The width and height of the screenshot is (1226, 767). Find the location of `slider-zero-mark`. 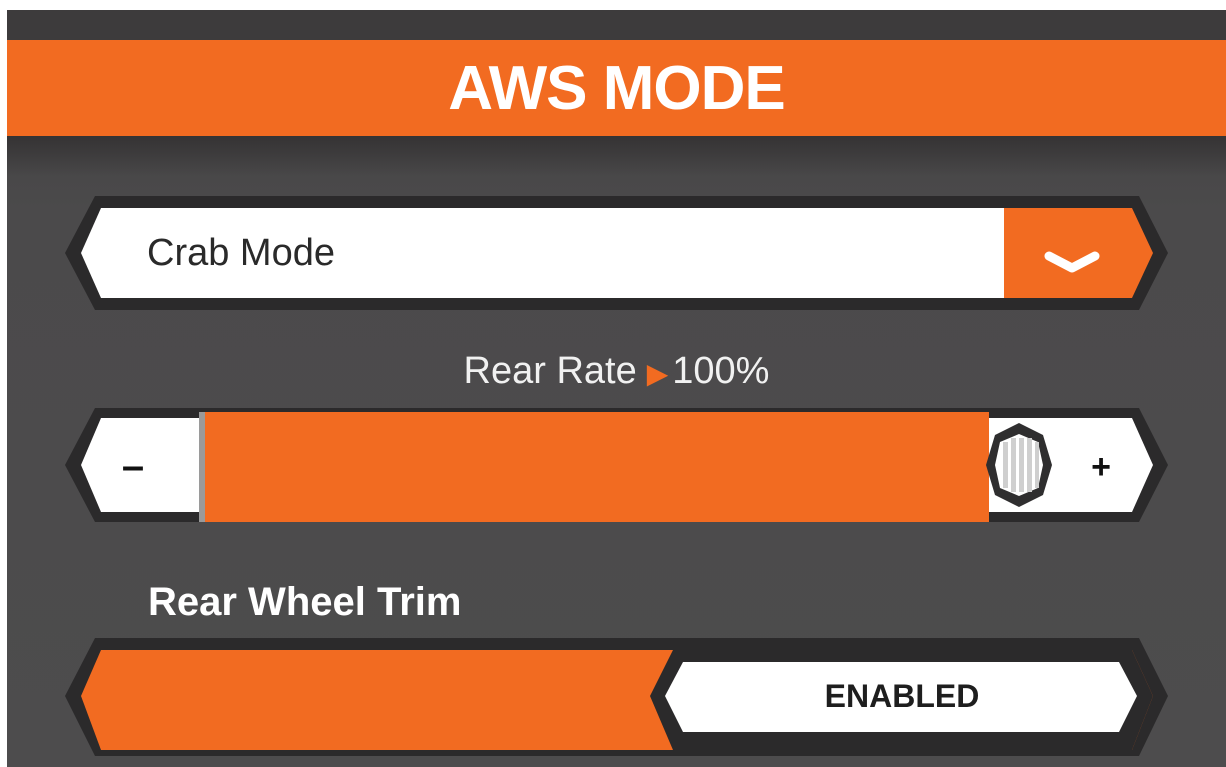

slider-zero-mark is located at coordinates (202, 467).